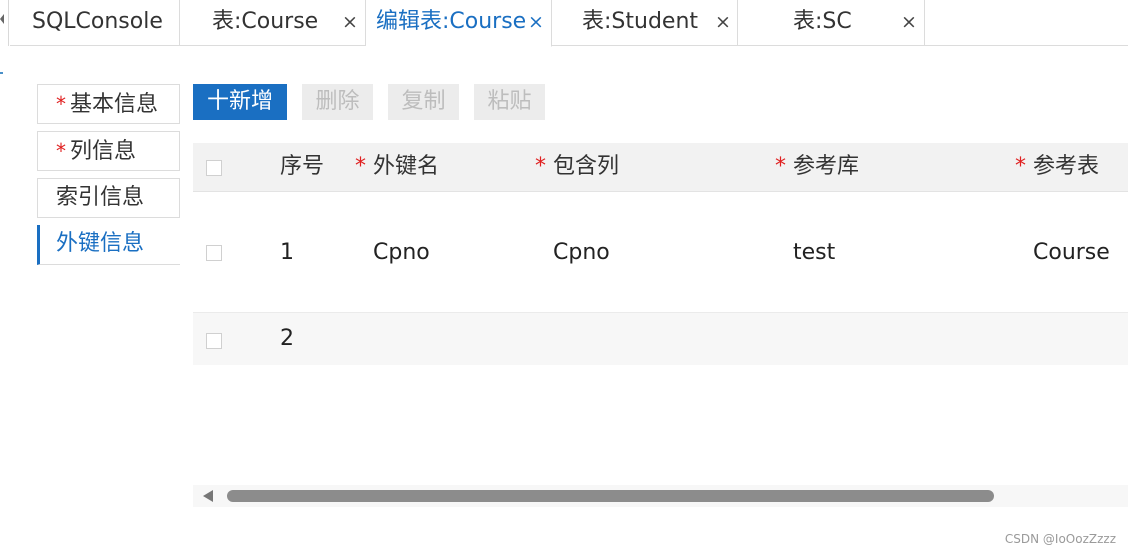  I want to click on nav-item-basic-info: * 基本信息, so click(108, 104).